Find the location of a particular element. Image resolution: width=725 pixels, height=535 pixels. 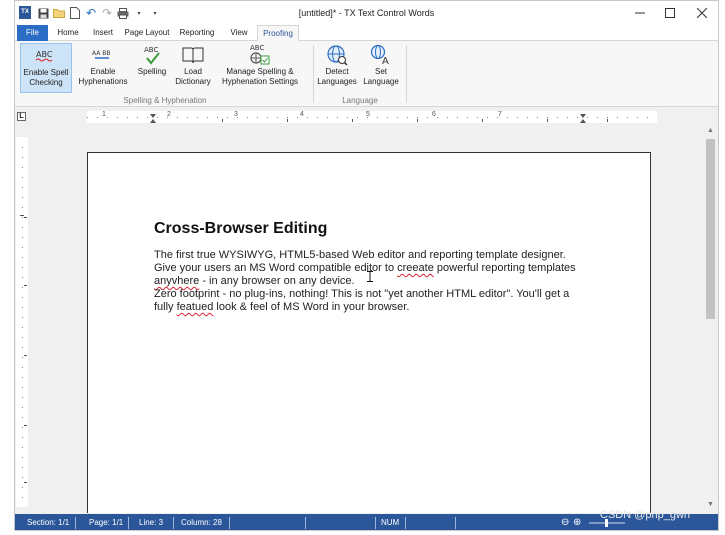

load-dictionary-button: Load Dictionary is located at coordinates (193, 68).